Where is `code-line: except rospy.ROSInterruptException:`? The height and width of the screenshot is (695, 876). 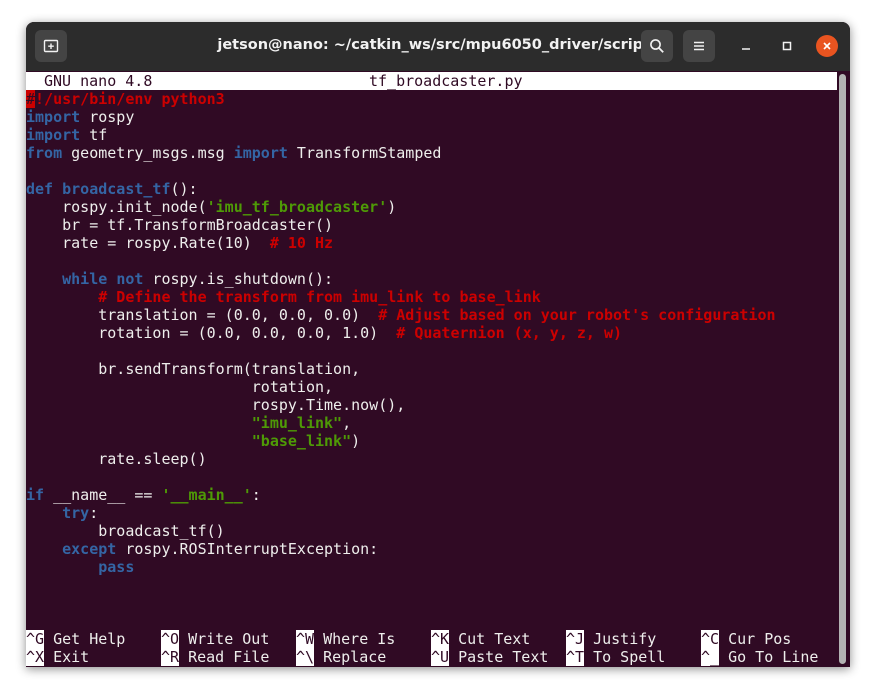 code-line: except rospy.ROSInterruptException: is located at coordinates (220, 549).